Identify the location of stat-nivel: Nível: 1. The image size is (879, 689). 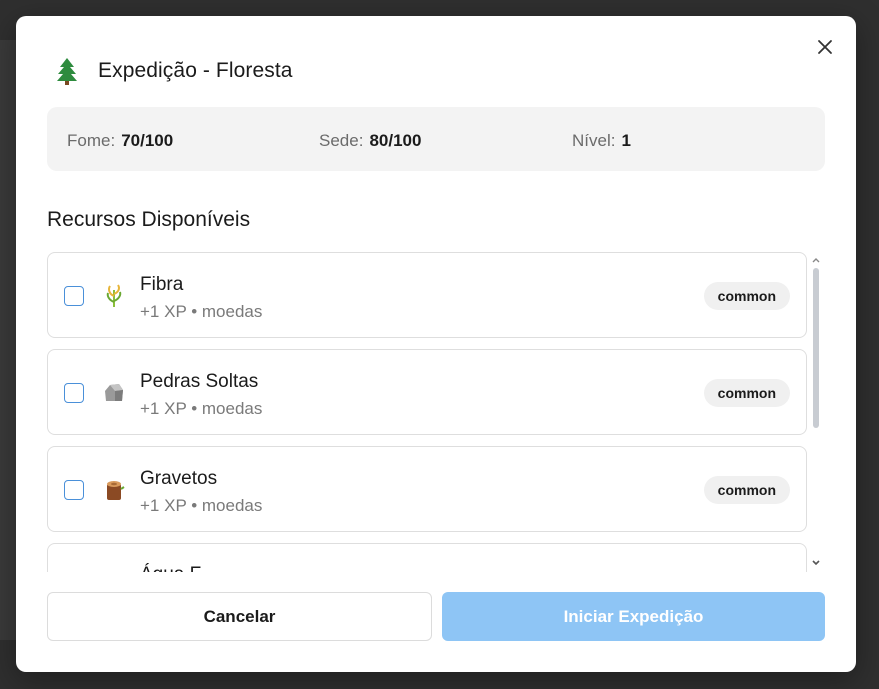
(601, 141).